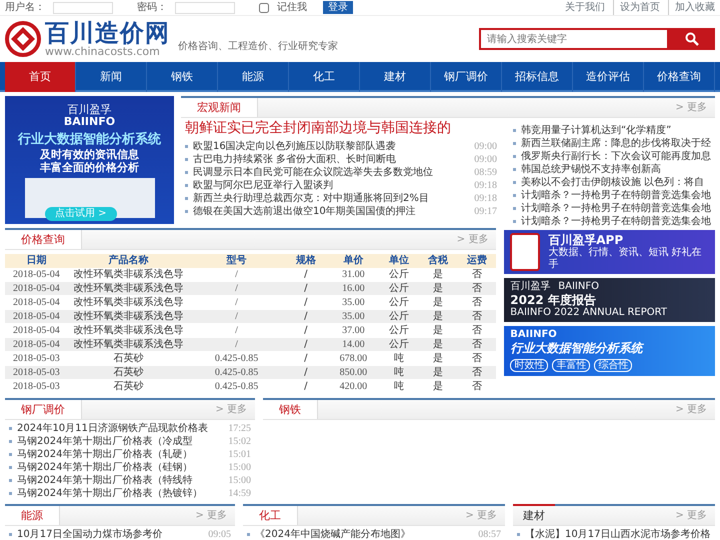  Describe the element at coordinates (608, 77) in the screenshot. I see `nav-link: 造价评估` at that location.